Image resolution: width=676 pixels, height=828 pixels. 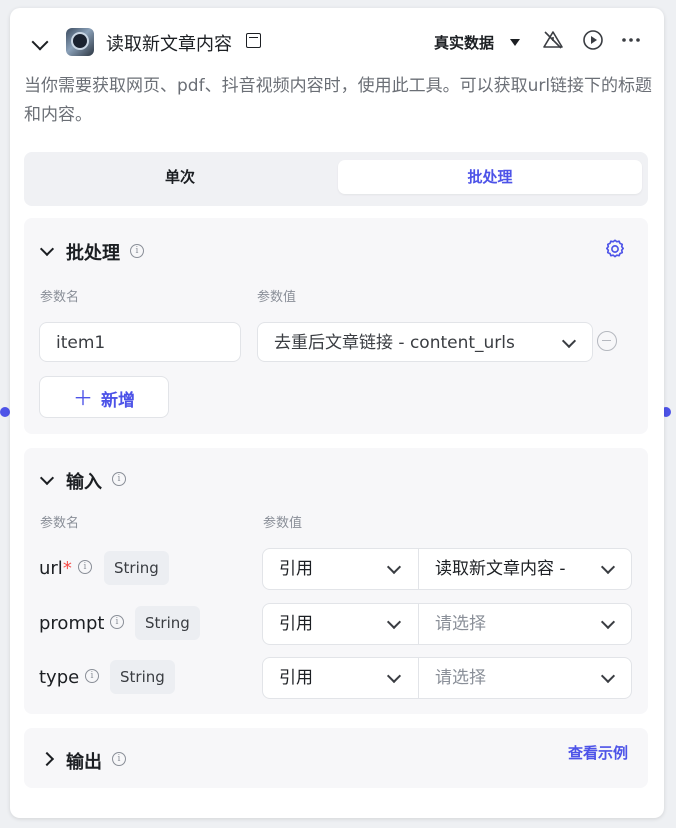 I want to click on url-source-text: 引用, so click(x=296, y=569).